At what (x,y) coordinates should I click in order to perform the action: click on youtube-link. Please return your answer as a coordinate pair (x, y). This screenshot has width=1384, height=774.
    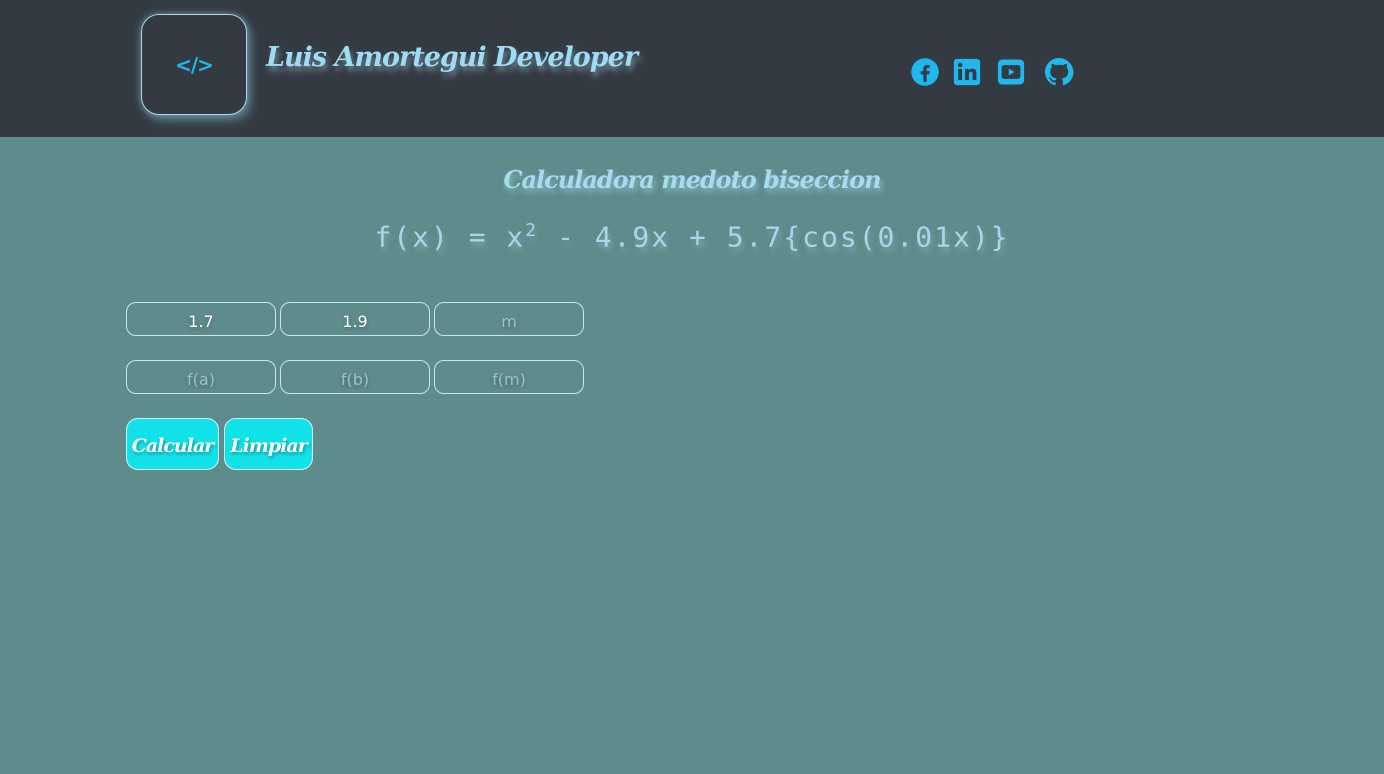
    Looking at the image, I should click on (1011, 72).